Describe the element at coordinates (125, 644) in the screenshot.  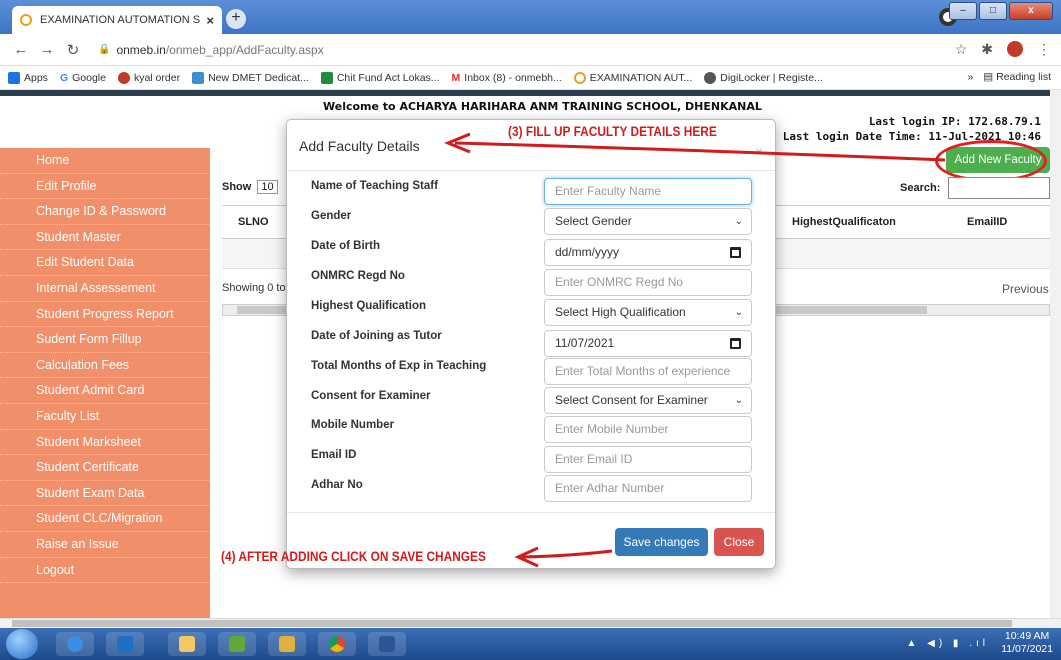
I see `outlook-icon` at that location.